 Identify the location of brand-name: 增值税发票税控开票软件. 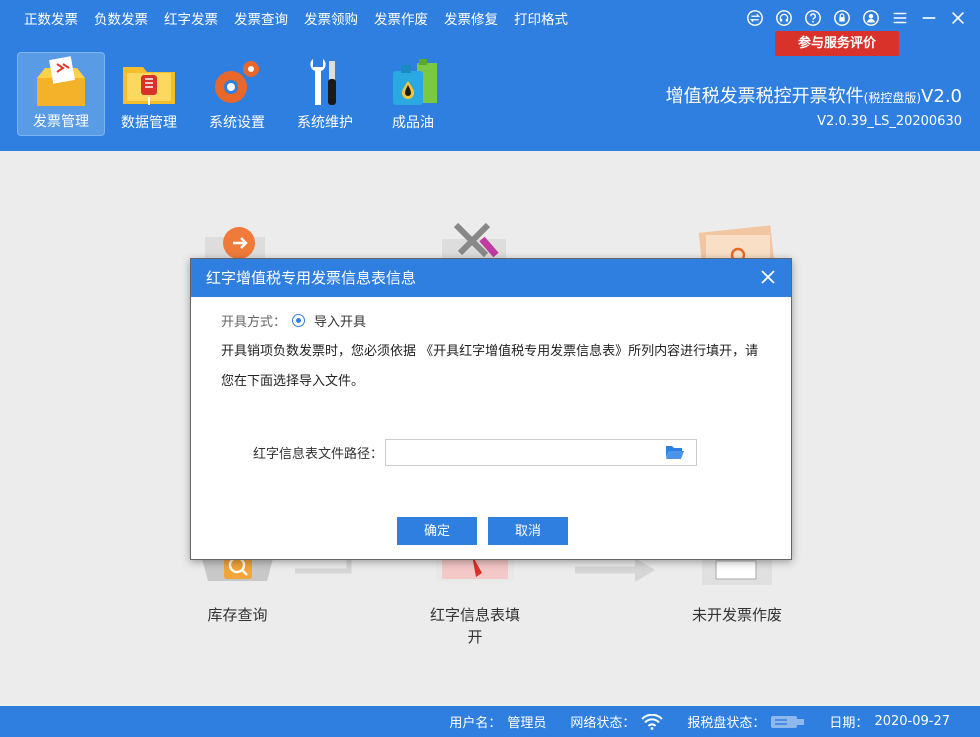
(764, 96).